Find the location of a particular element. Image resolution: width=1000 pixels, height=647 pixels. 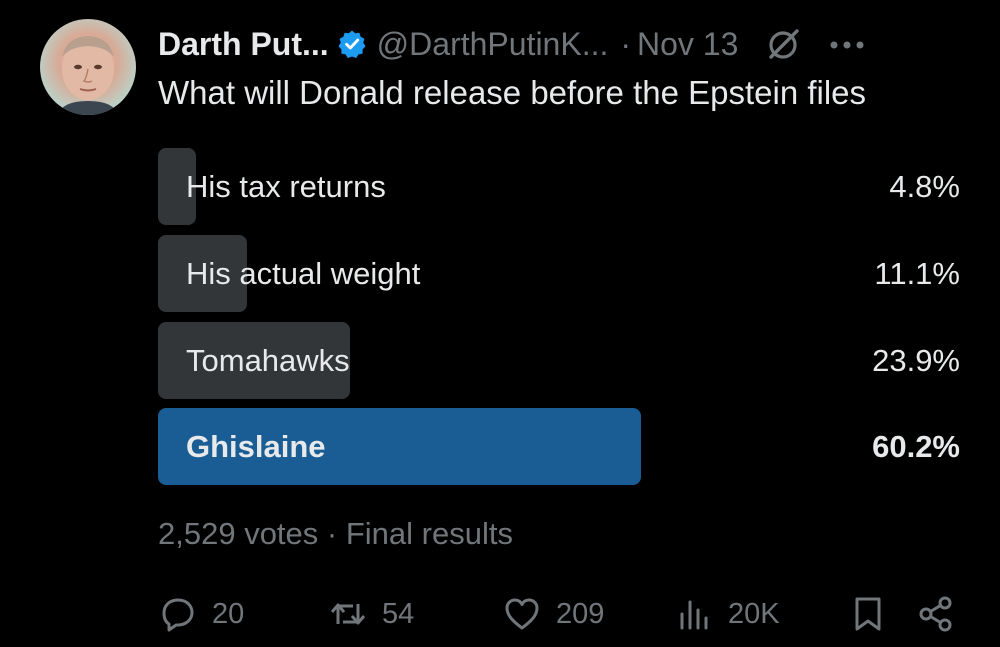

views-button: 20K is located at coordinates (727, 614).